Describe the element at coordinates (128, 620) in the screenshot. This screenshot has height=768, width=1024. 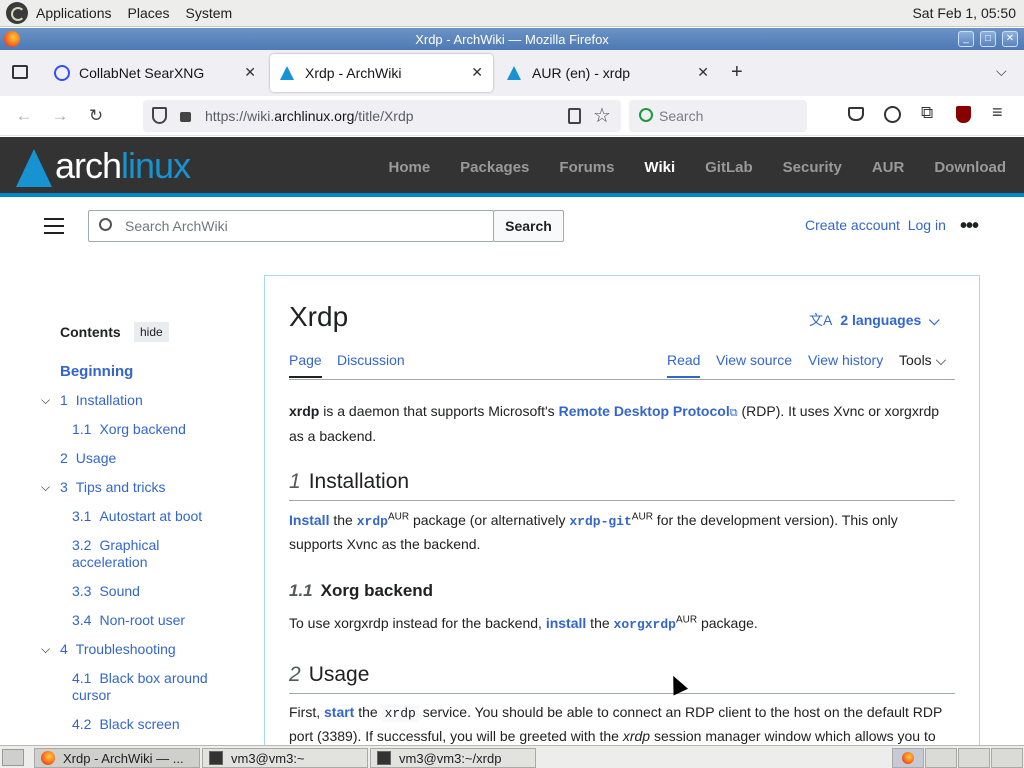
I see `toc-item: 3.4 Non-root user` at that location.